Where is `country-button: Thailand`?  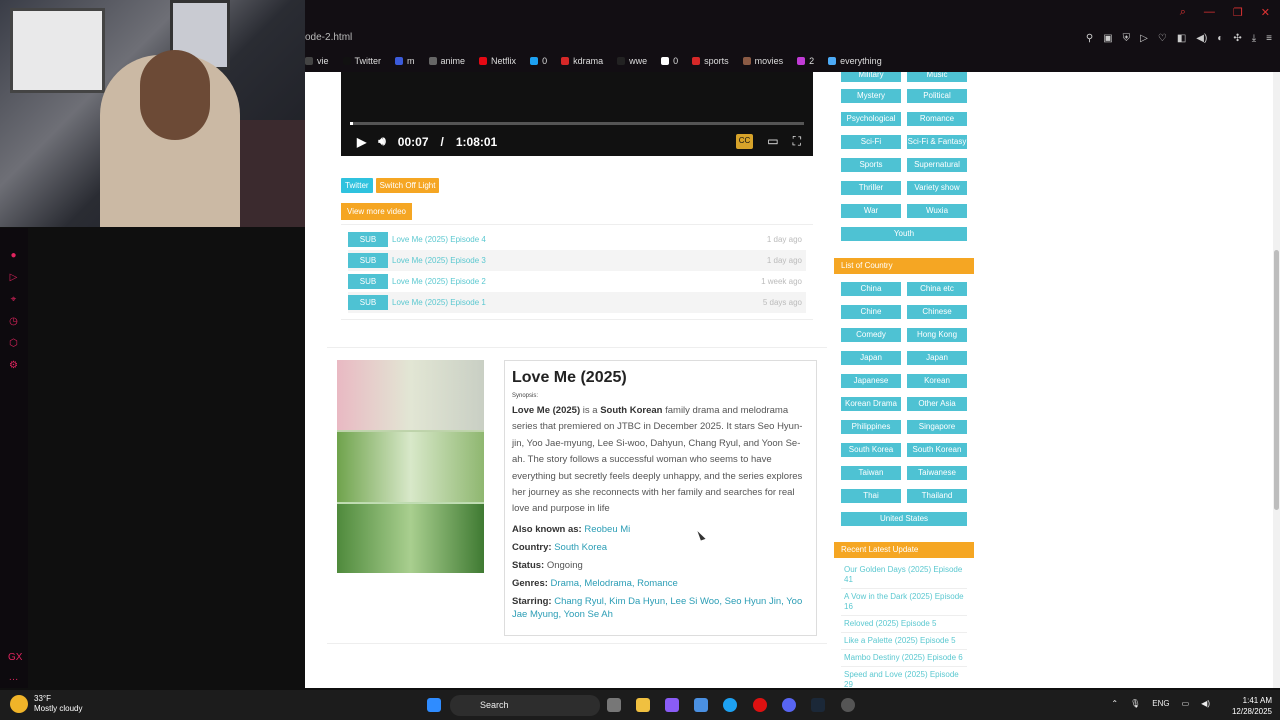 country-button: Thailand is located at coordinates (937, 496).